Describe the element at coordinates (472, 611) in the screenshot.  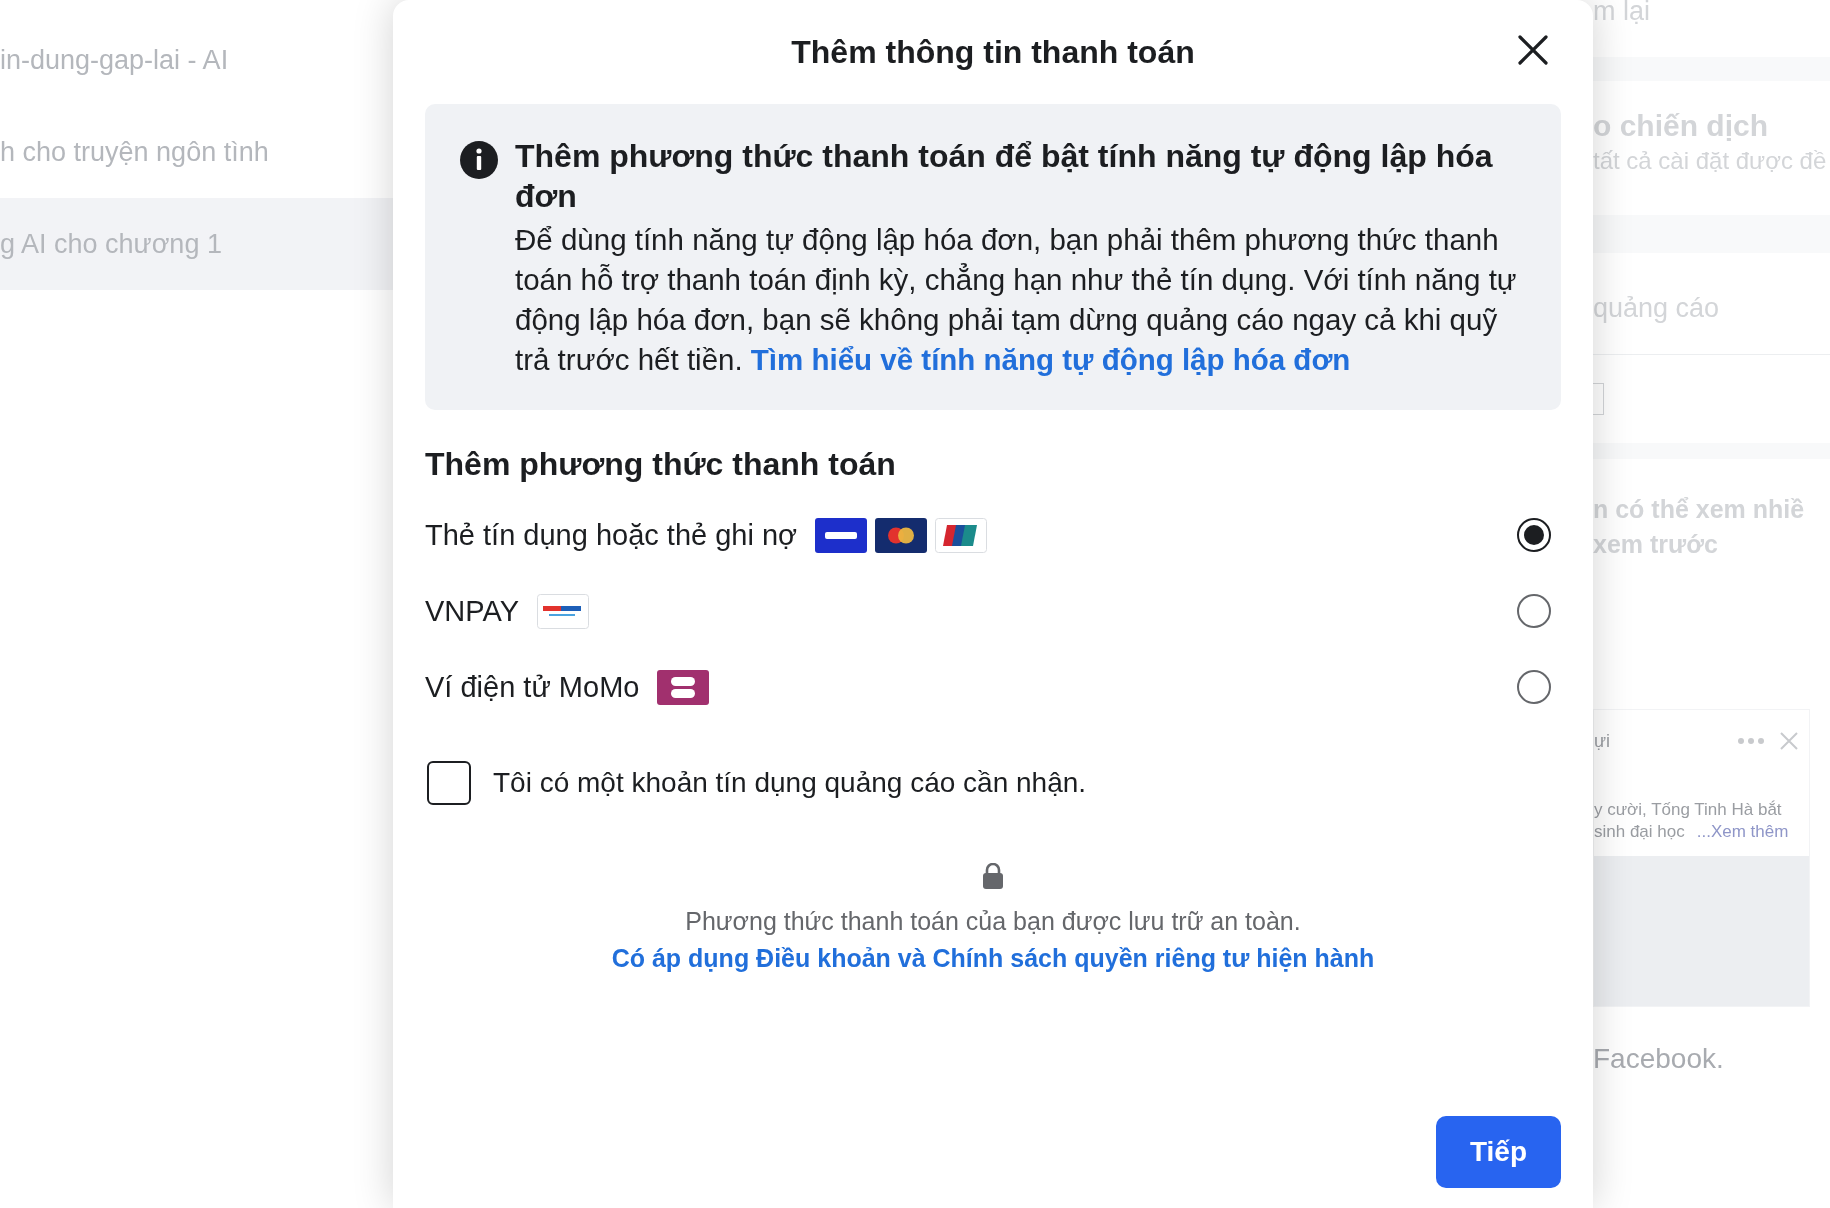
I see `payment-method-label: VNPAY` at that location.